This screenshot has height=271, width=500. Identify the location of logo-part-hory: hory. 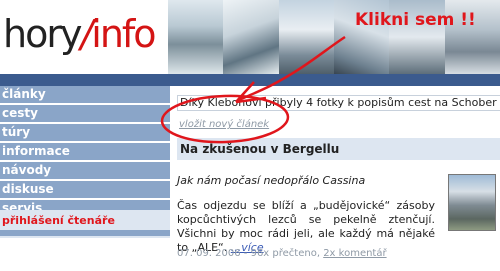
(42, 34).